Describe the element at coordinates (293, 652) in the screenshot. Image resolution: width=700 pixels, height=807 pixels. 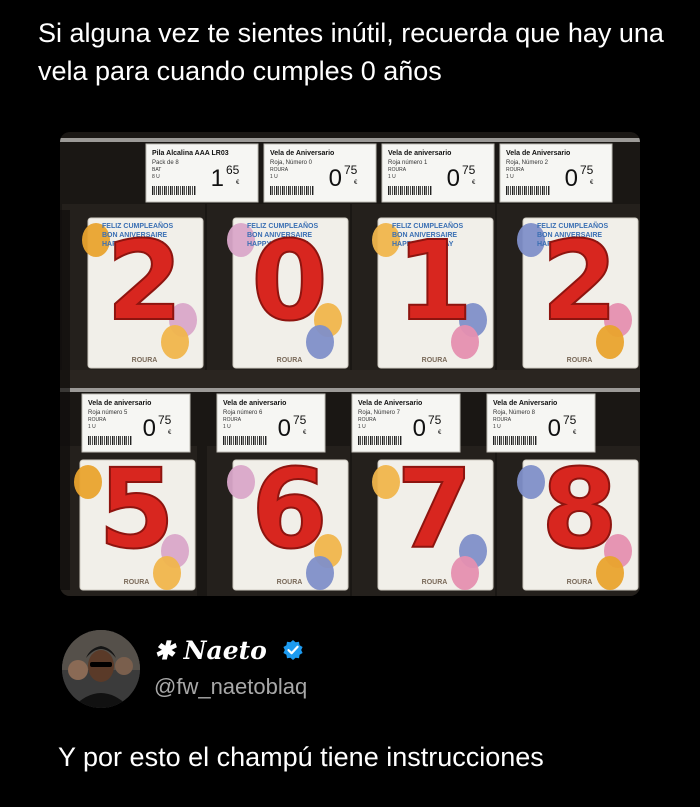
I see `verified-badge-icon` at that location.